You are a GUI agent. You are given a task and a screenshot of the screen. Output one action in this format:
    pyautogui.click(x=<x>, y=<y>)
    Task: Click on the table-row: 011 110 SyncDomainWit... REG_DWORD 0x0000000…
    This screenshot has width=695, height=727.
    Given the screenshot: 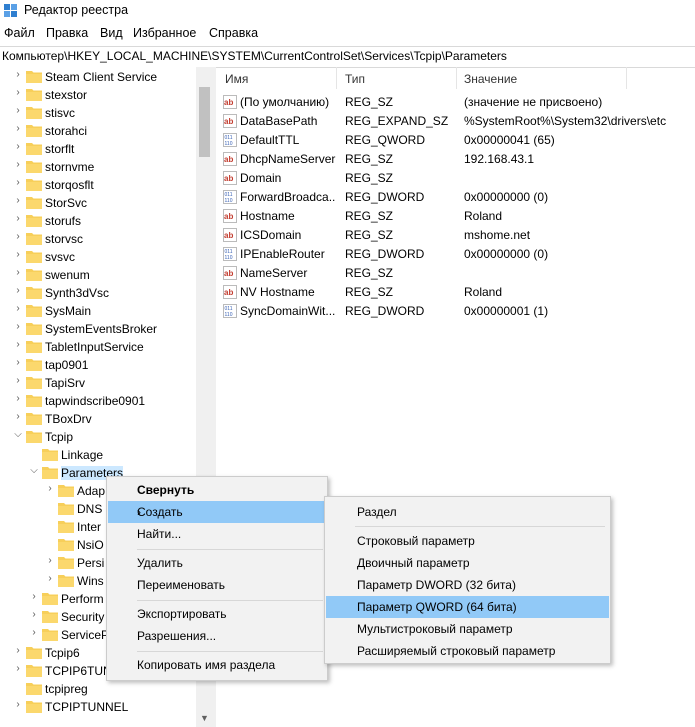 What is the action you would take?
    pyautogui.click(x=455, y=311)
    